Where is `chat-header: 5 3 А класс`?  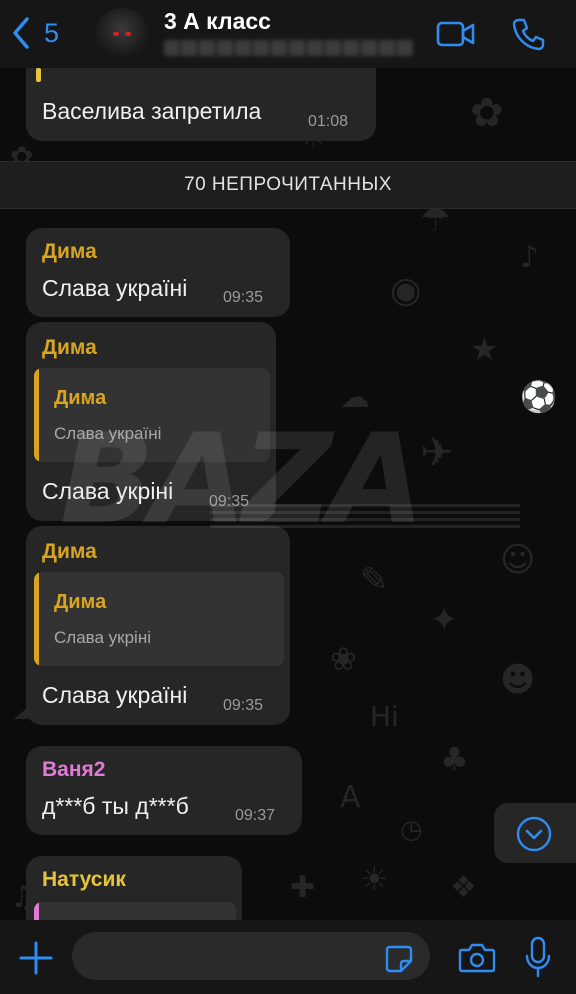 chat-header: 5 3 А класс is located at coordinates (288, 34).